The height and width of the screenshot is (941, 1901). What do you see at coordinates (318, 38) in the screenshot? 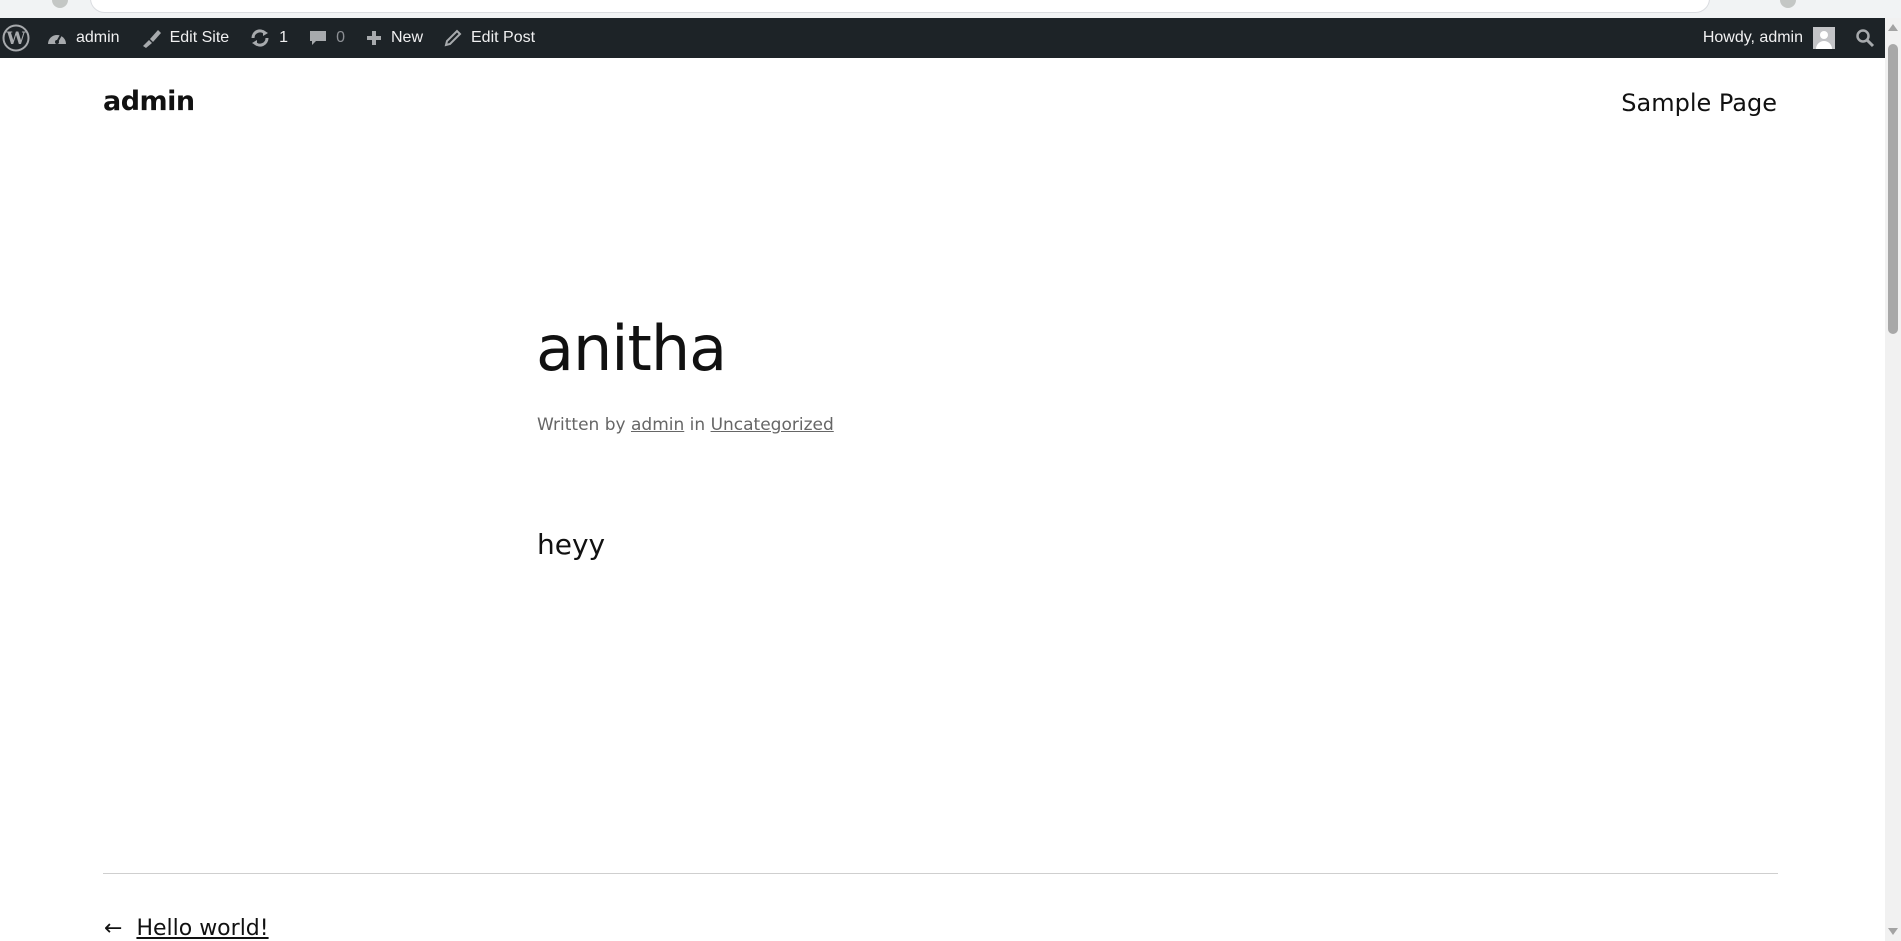
I see `comment-bubble-icon` at bounding box center [318, 38].